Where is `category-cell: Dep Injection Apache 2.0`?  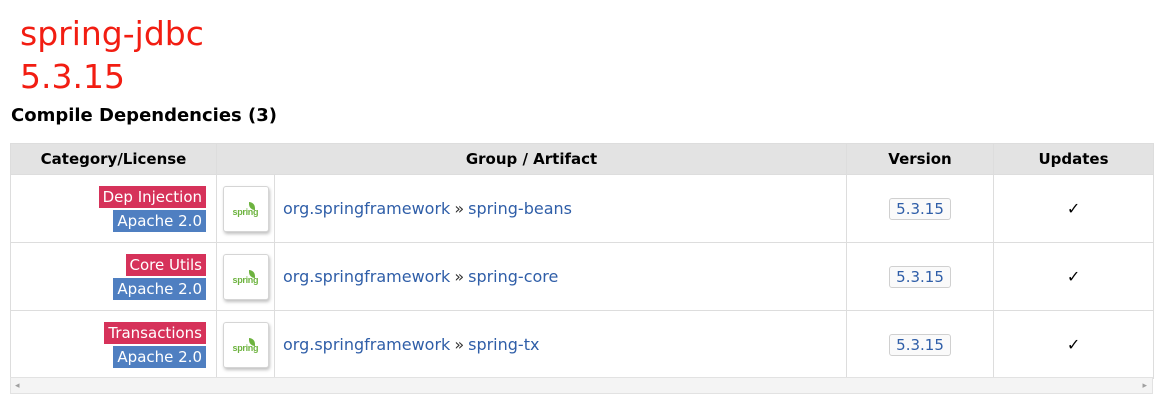
category-cell: Dep Injection Apache 2.0 is located at coordinates (113, 208).